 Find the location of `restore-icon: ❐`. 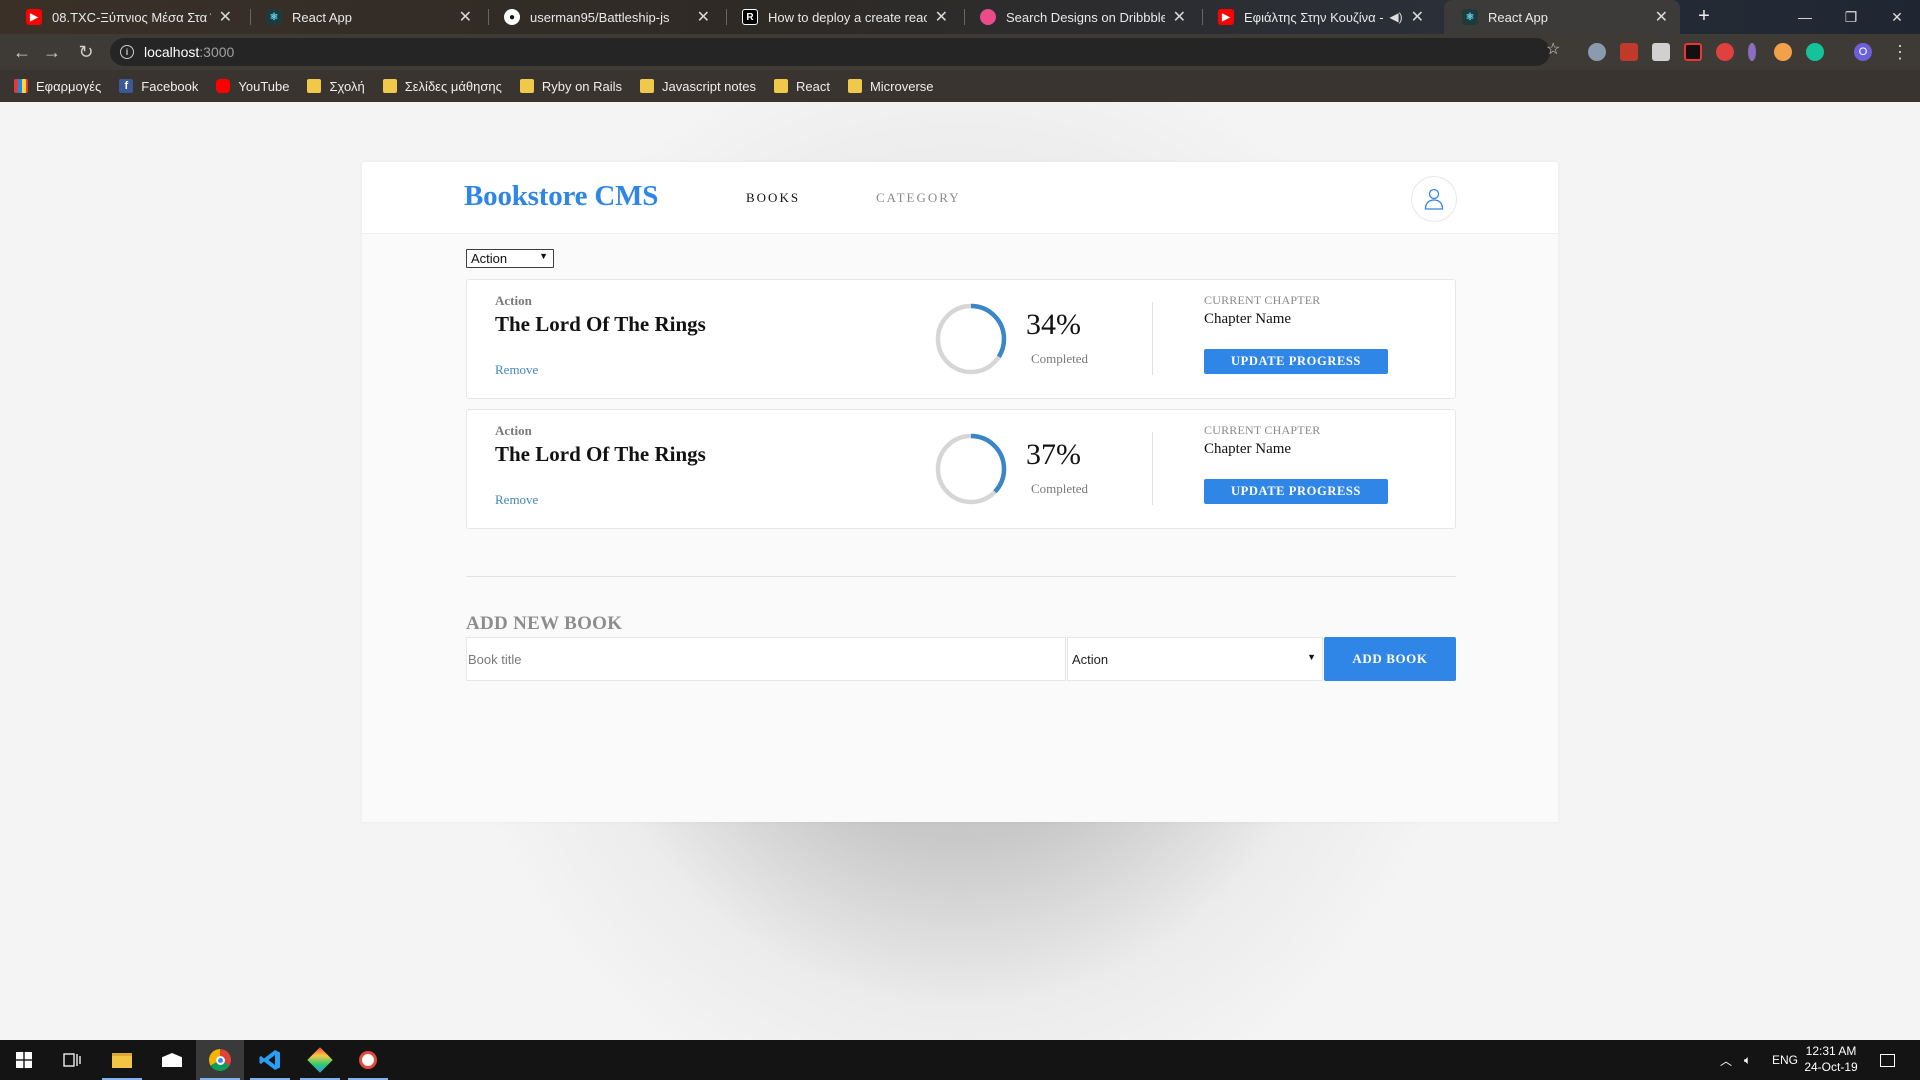

restore-icon: ❐ is located at coordinates (1851, 17).